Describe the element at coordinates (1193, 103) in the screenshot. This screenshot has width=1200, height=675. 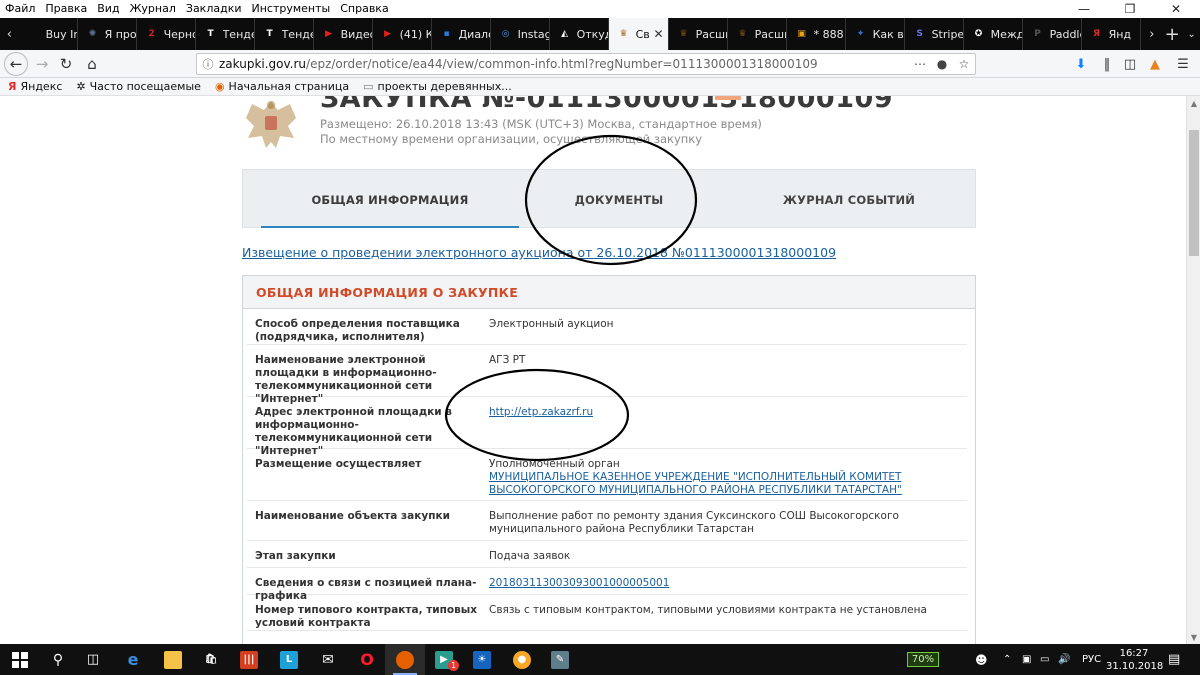
I see `scroll-up-icon: ▲` at that location.